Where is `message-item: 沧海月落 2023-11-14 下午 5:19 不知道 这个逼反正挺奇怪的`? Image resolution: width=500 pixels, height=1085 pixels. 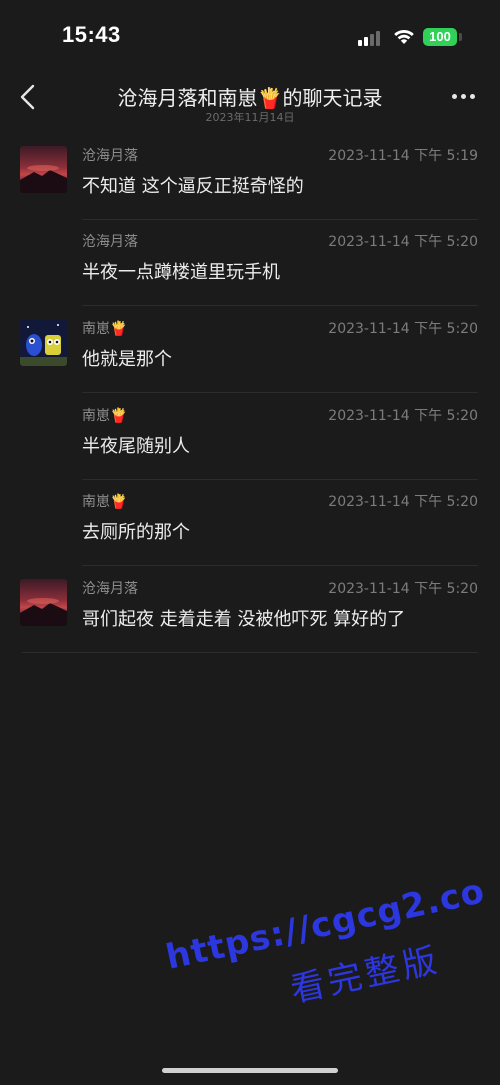
message-item: 沧海月落 2023-11-14 下午 5:19 不知道 这个逼反正挺奇怪的 is located at coordinates (250, 177).